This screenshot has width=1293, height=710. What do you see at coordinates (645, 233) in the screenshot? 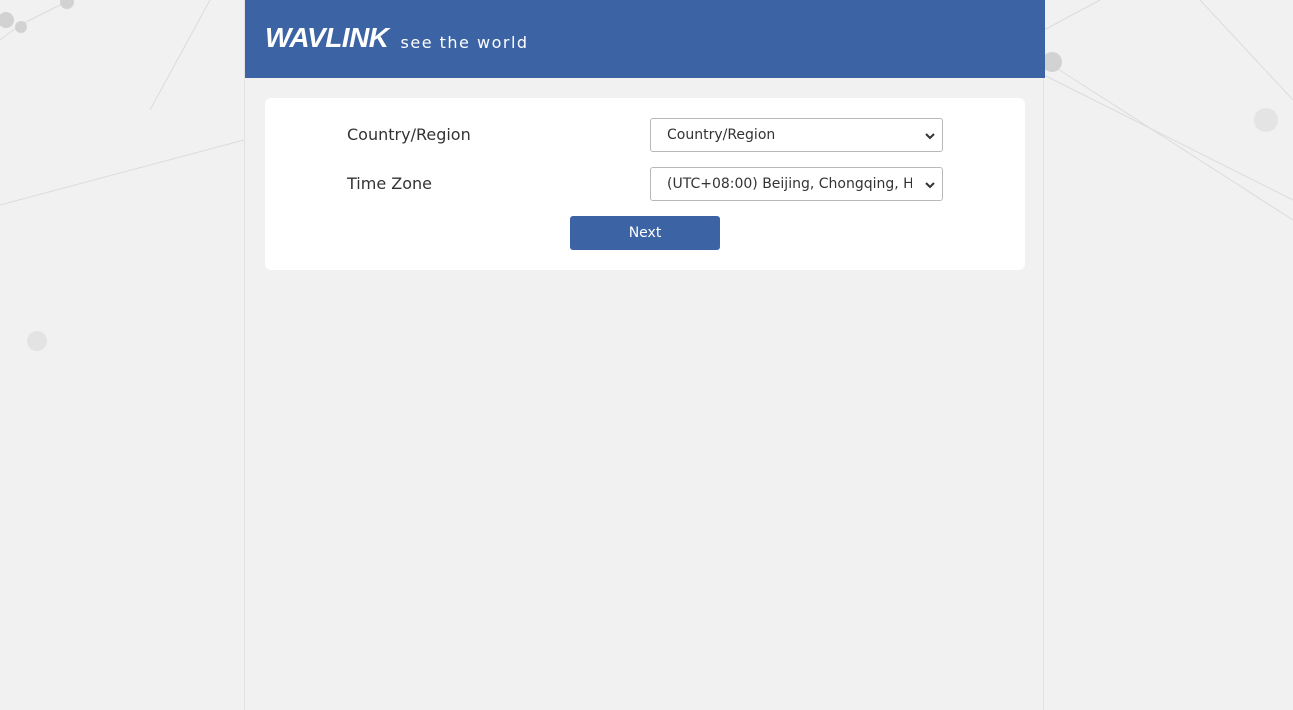
I see `next-button: Next` at bounding box center [645, 233].